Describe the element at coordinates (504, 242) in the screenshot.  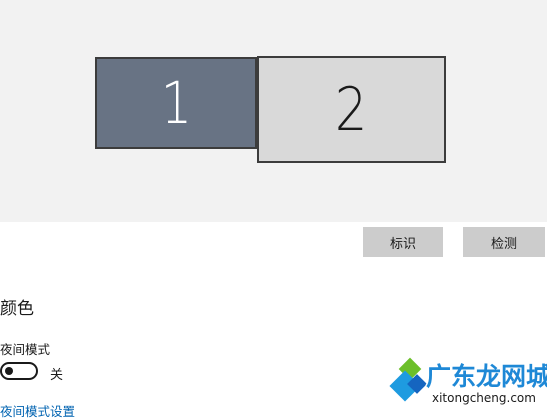
I see `detect-button: 检测` at that location.